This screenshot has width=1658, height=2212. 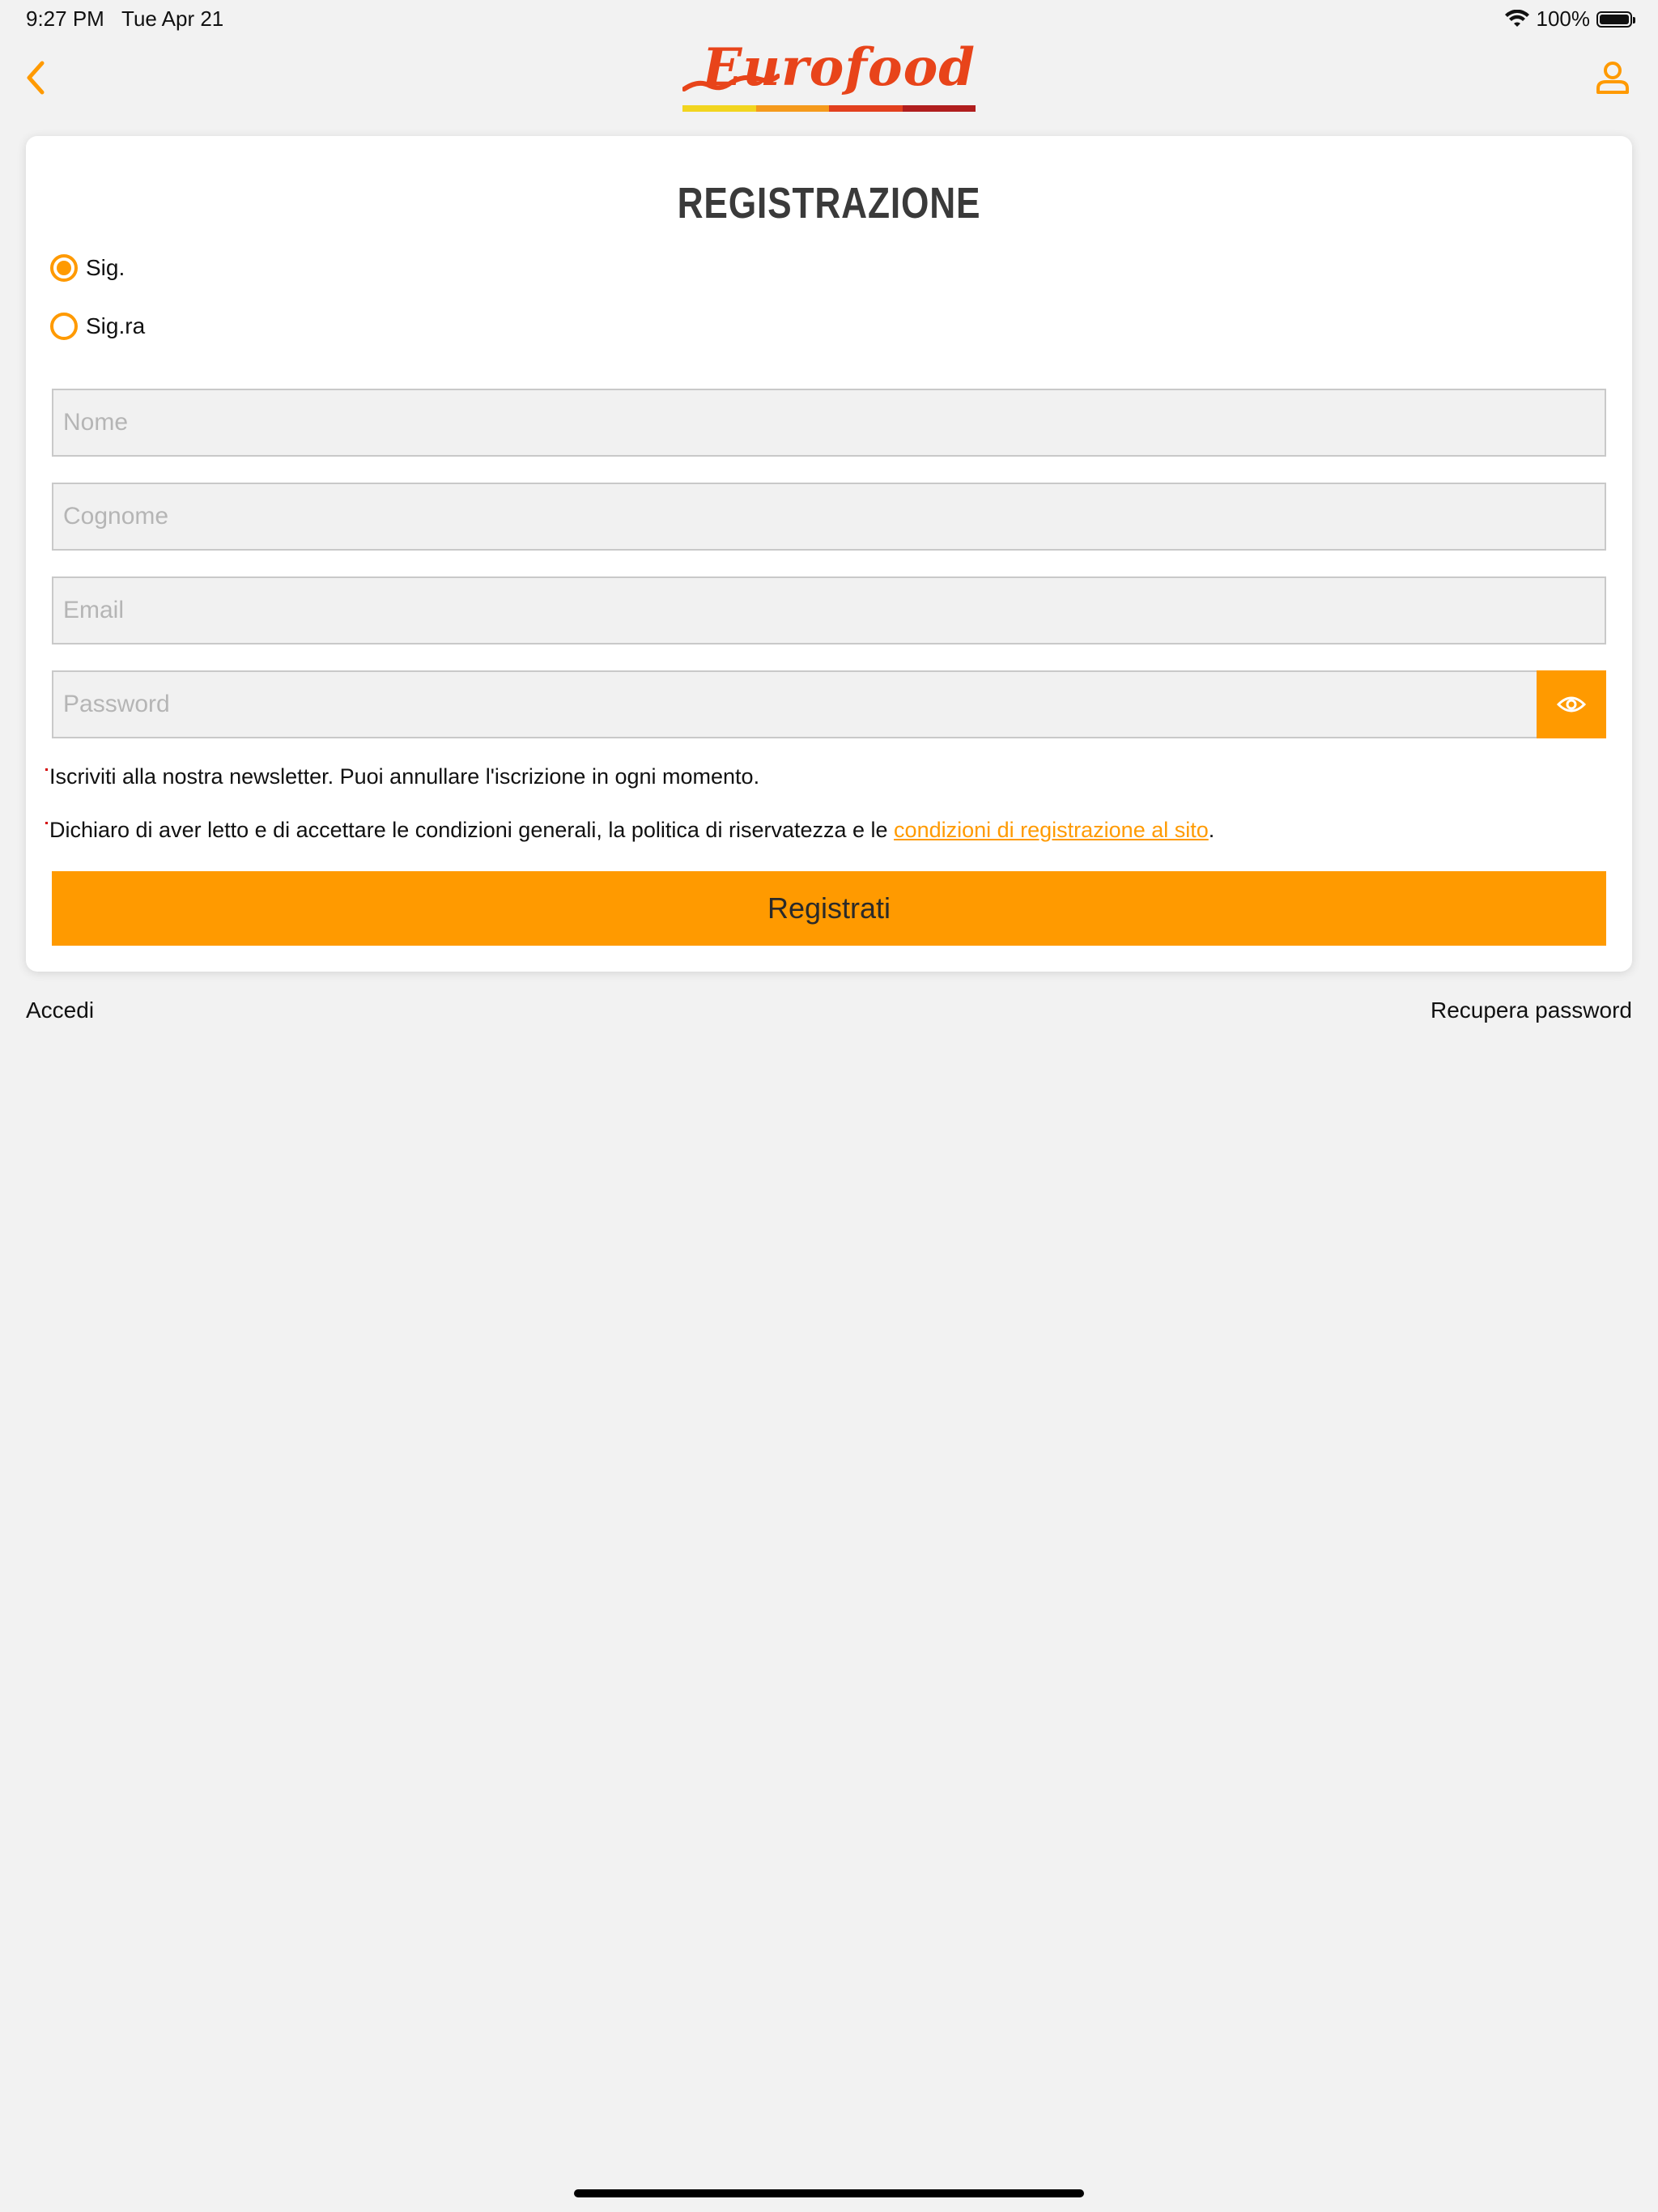 I want to click on page-title: REGISTRAZIONE, so click(x=829, y=204).